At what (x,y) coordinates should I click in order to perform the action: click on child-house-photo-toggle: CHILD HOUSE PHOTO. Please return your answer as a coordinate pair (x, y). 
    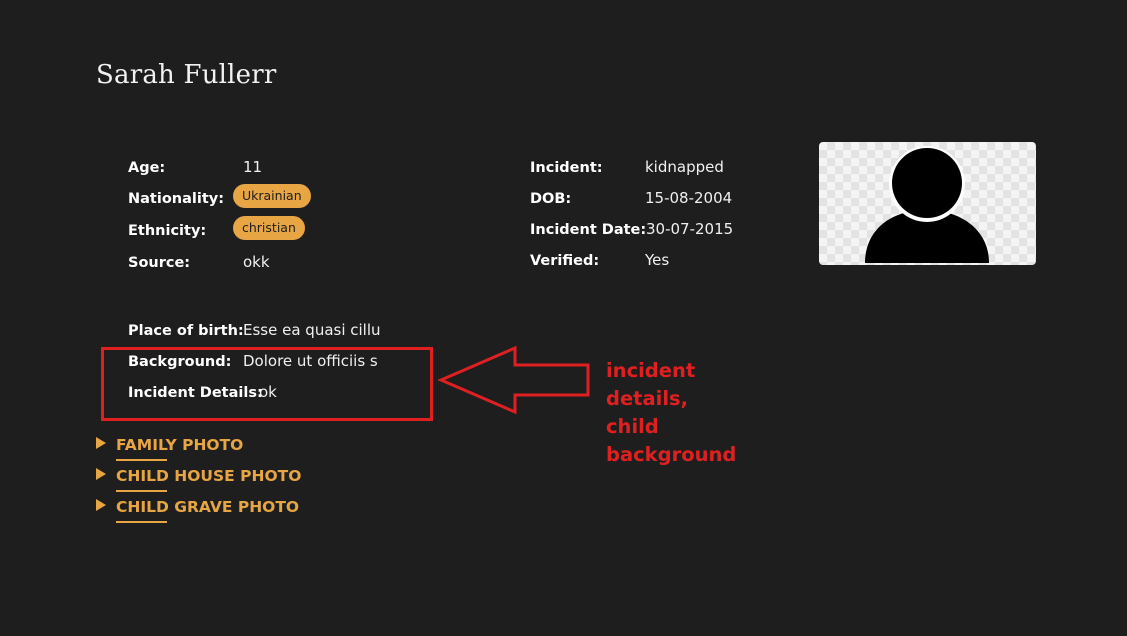
    Looking at the image, I should click on (199, 479).